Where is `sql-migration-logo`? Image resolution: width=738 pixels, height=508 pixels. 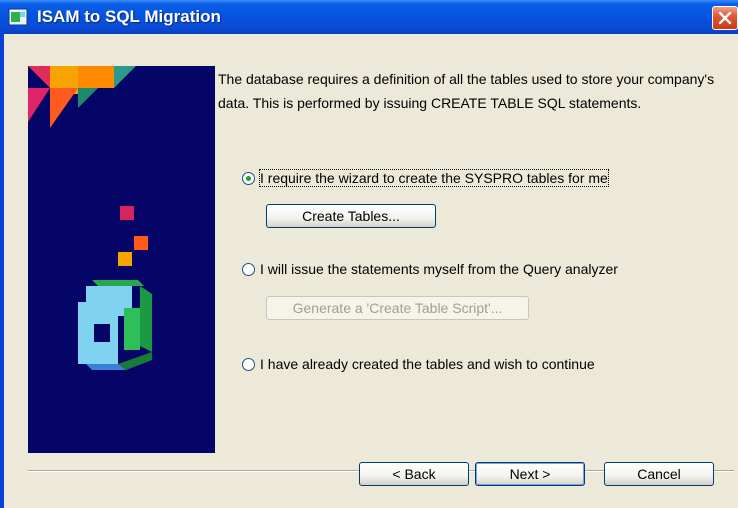
sql-migration-logo is located at coordinates (90, 218).